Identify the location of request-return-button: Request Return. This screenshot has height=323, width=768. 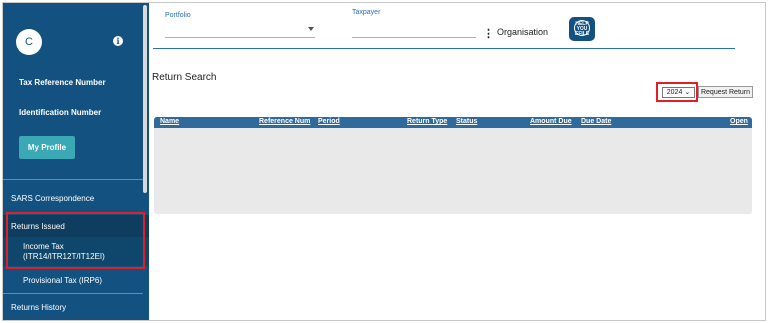
(725, 92).